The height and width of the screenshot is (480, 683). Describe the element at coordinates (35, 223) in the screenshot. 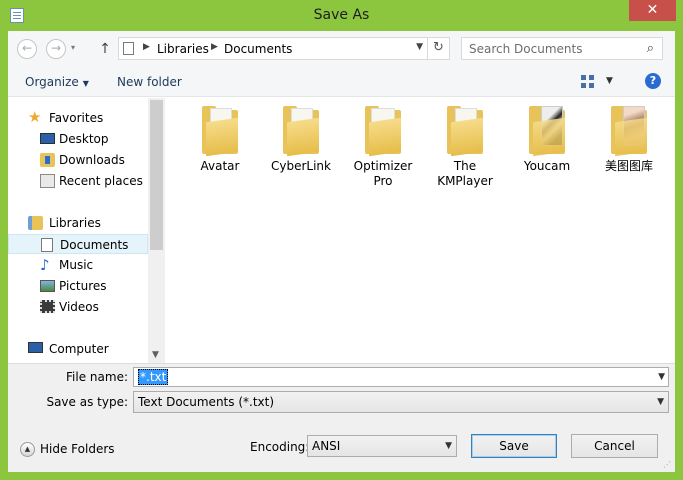

I see `libraries-icon` at that location.